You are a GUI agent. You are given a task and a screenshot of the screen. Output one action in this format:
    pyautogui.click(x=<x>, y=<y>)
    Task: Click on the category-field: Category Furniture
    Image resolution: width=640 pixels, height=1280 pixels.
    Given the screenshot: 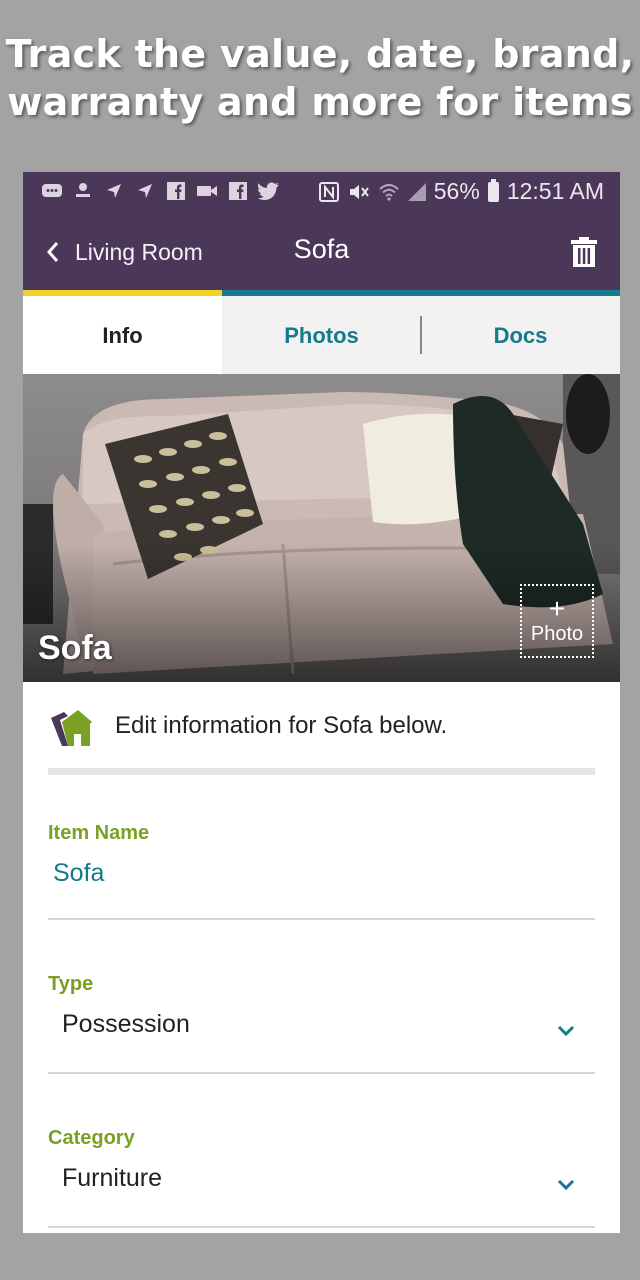 What is the action you would take?
    pyautogui.click(x=321, y=1179)
    